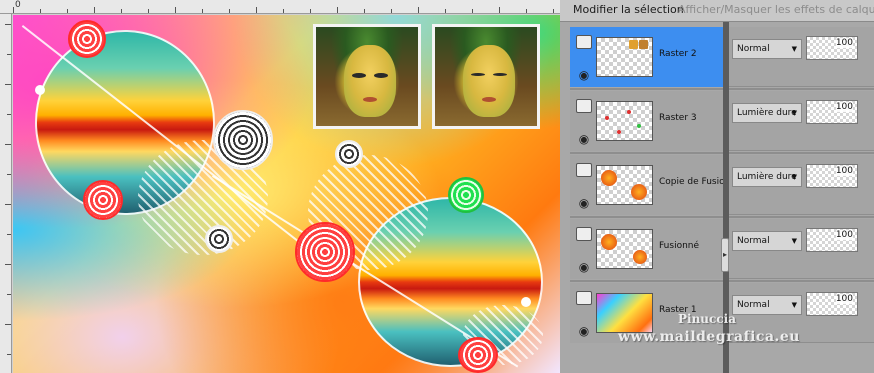 This screenshot has height=373, width=874. I want to click on tab-toggle-layer-effects: Afficher/Masquer les effets de calque, so click(776, 9).